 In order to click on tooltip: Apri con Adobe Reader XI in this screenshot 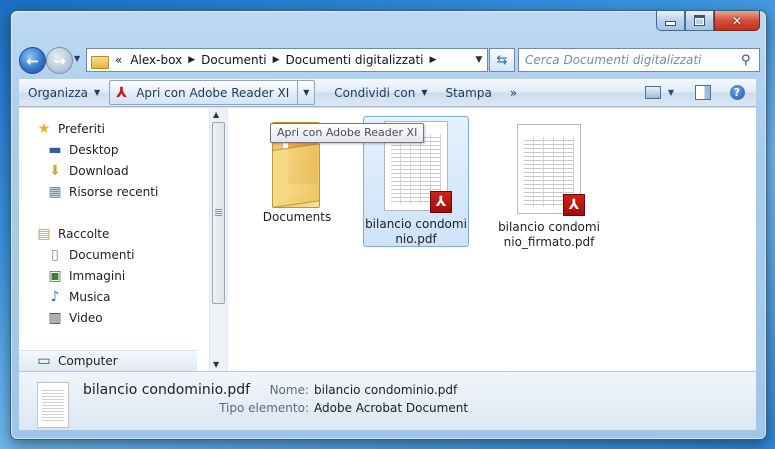, I will do `click(347, 133)`.